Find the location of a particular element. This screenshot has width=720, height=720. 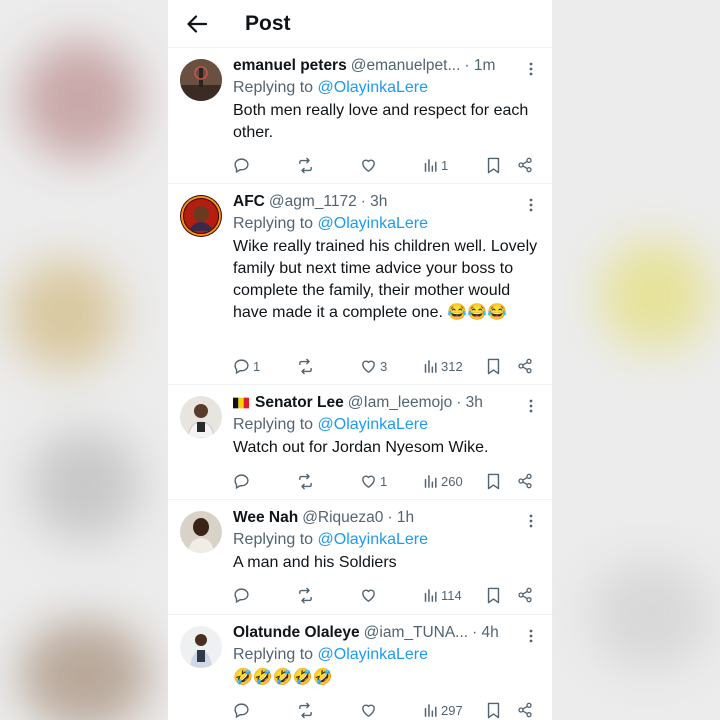

reply-button: 1 is located at coordinates (246, 366).